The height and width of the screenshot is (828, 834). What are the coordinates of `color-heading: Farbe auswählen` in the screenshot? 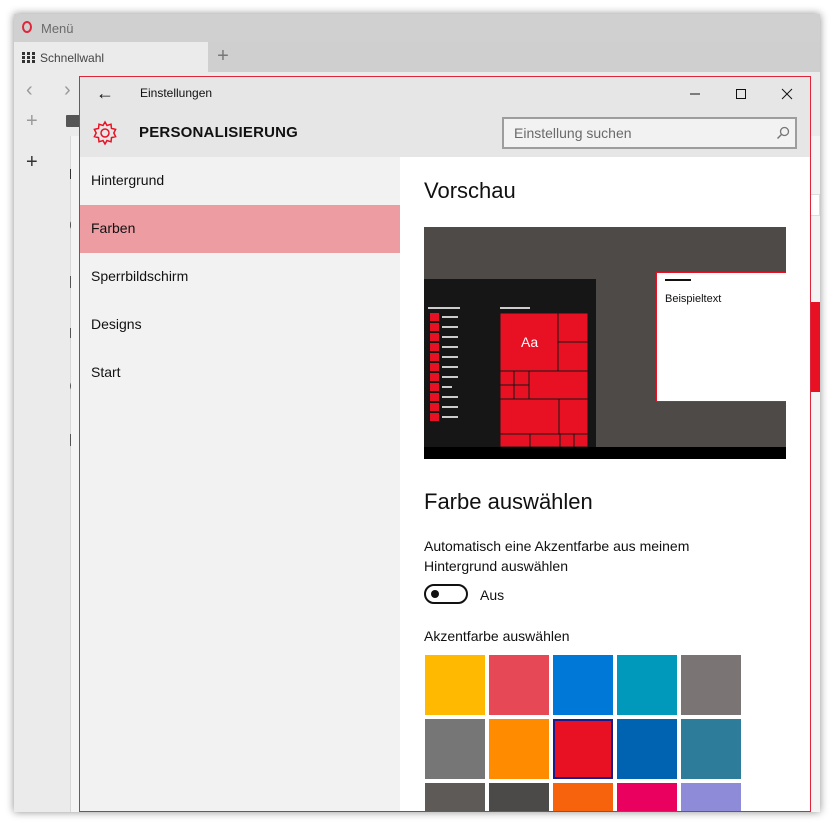 It's located at (508, 501).